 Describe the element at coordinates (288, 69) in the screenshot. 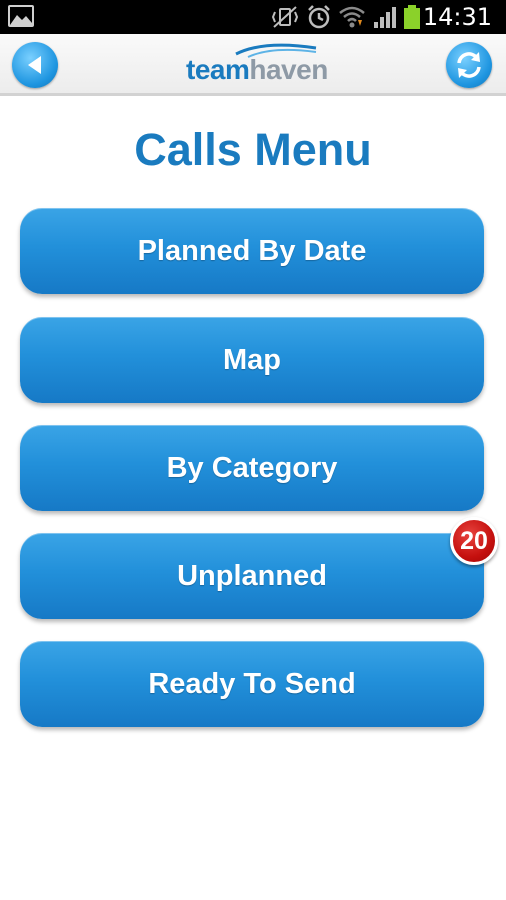

I see `logo-text-haven: haven` at that location.